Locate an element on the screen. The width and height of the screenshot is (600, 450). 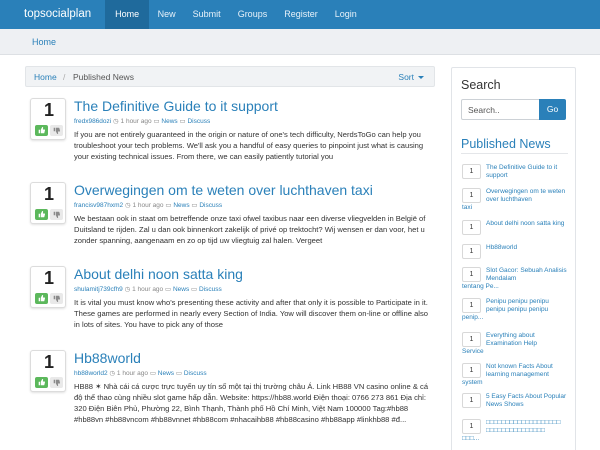
nav-groups: Groups is located at coordinates (252, 14).